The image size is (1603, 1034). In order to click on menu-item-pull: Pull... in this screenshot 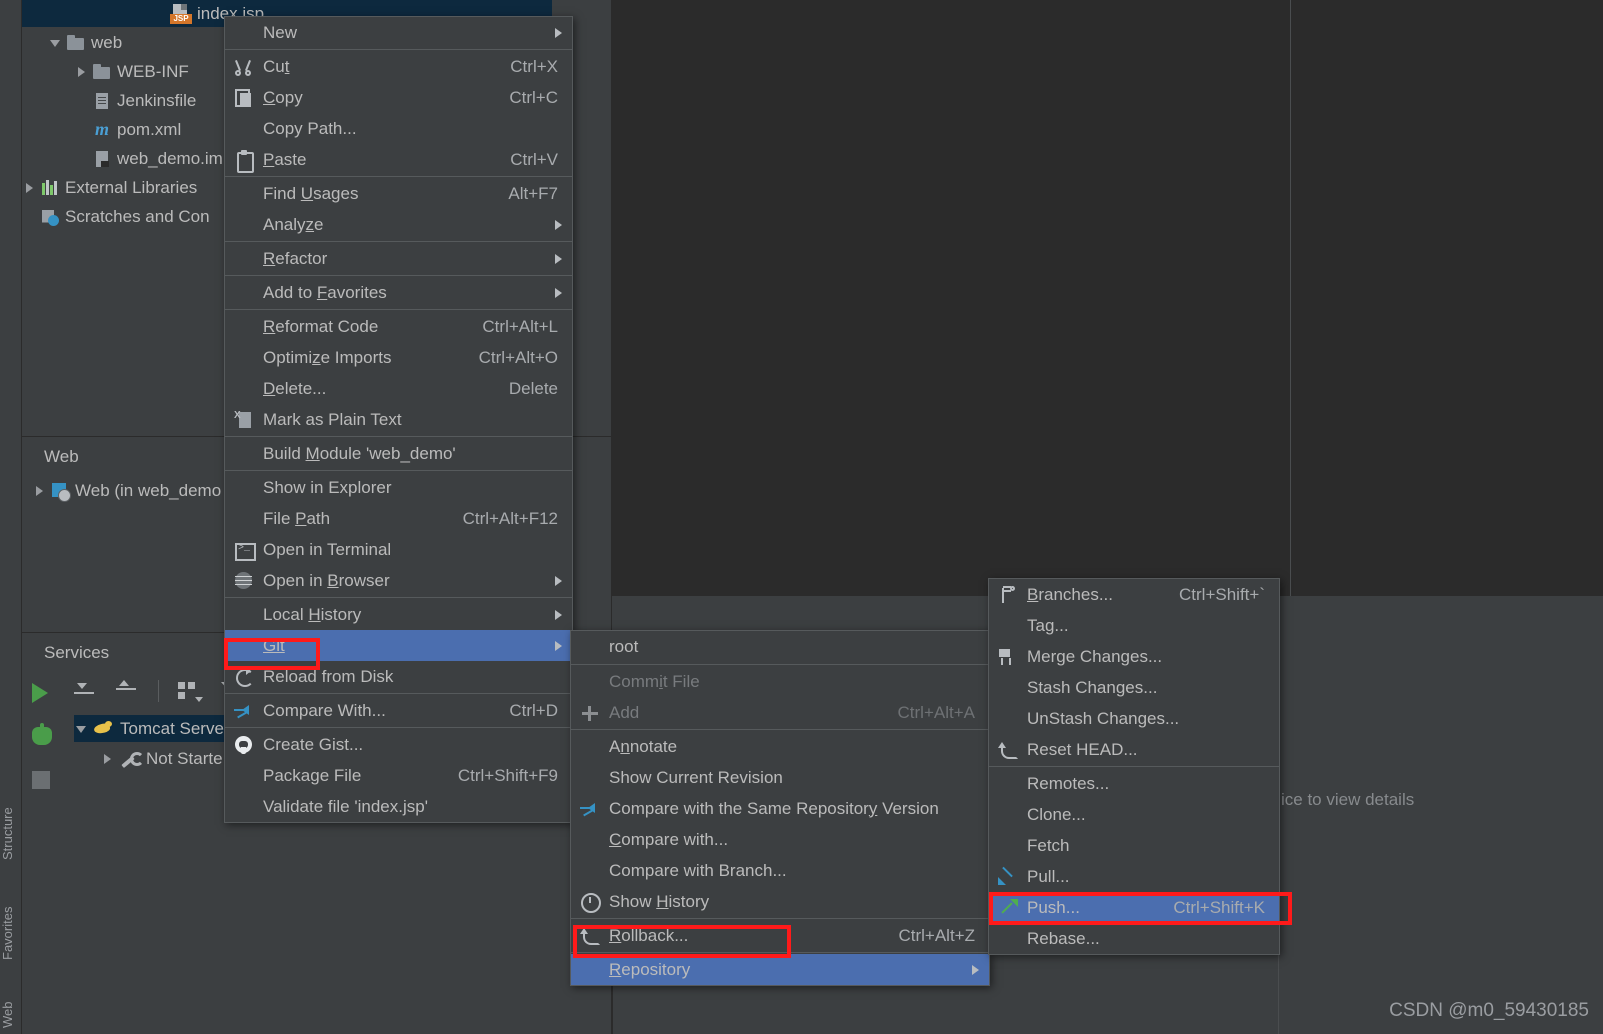, I will do `click(1134, 876)`.